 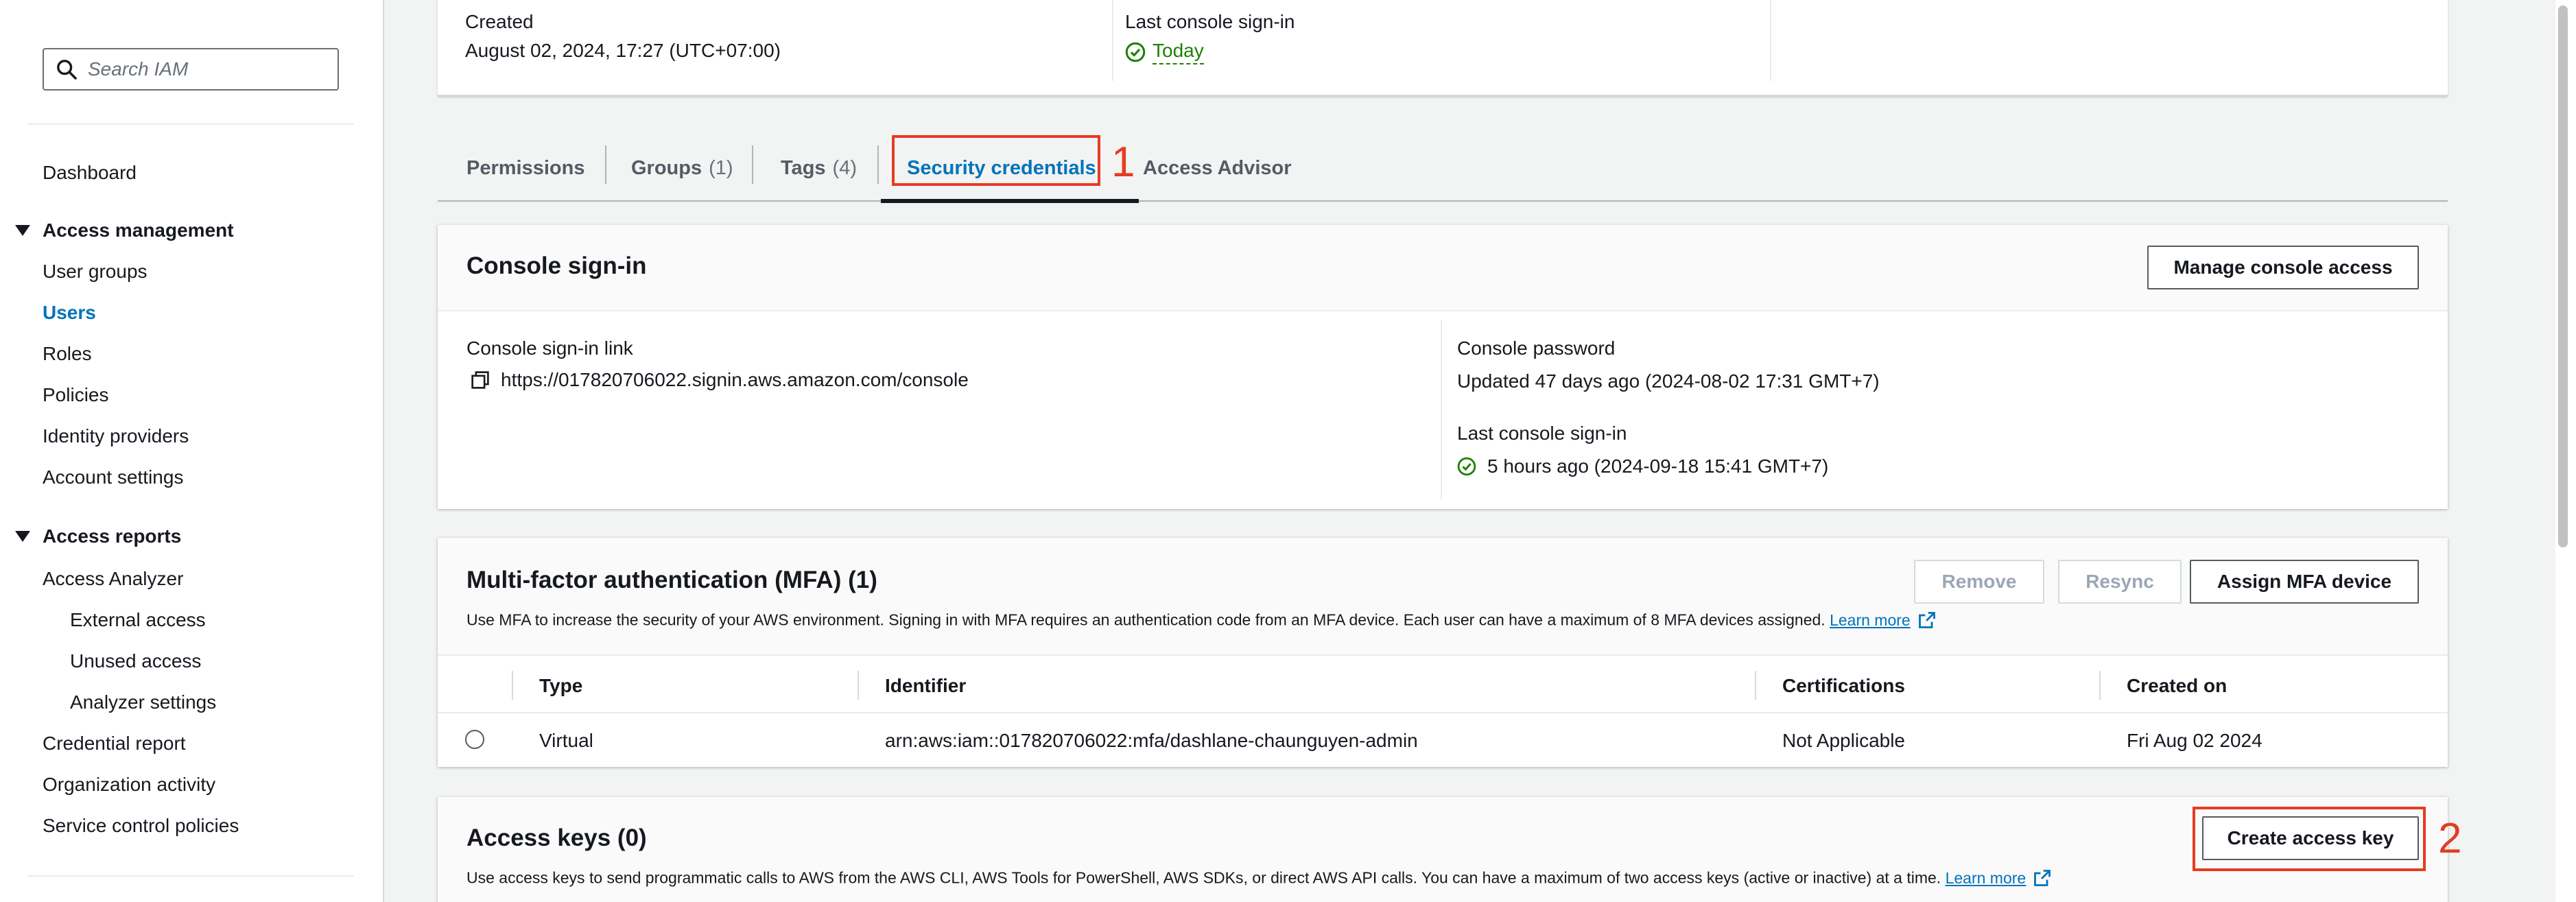 I want to click on nav-section-label: Access reports, so click(x=112, y=536).